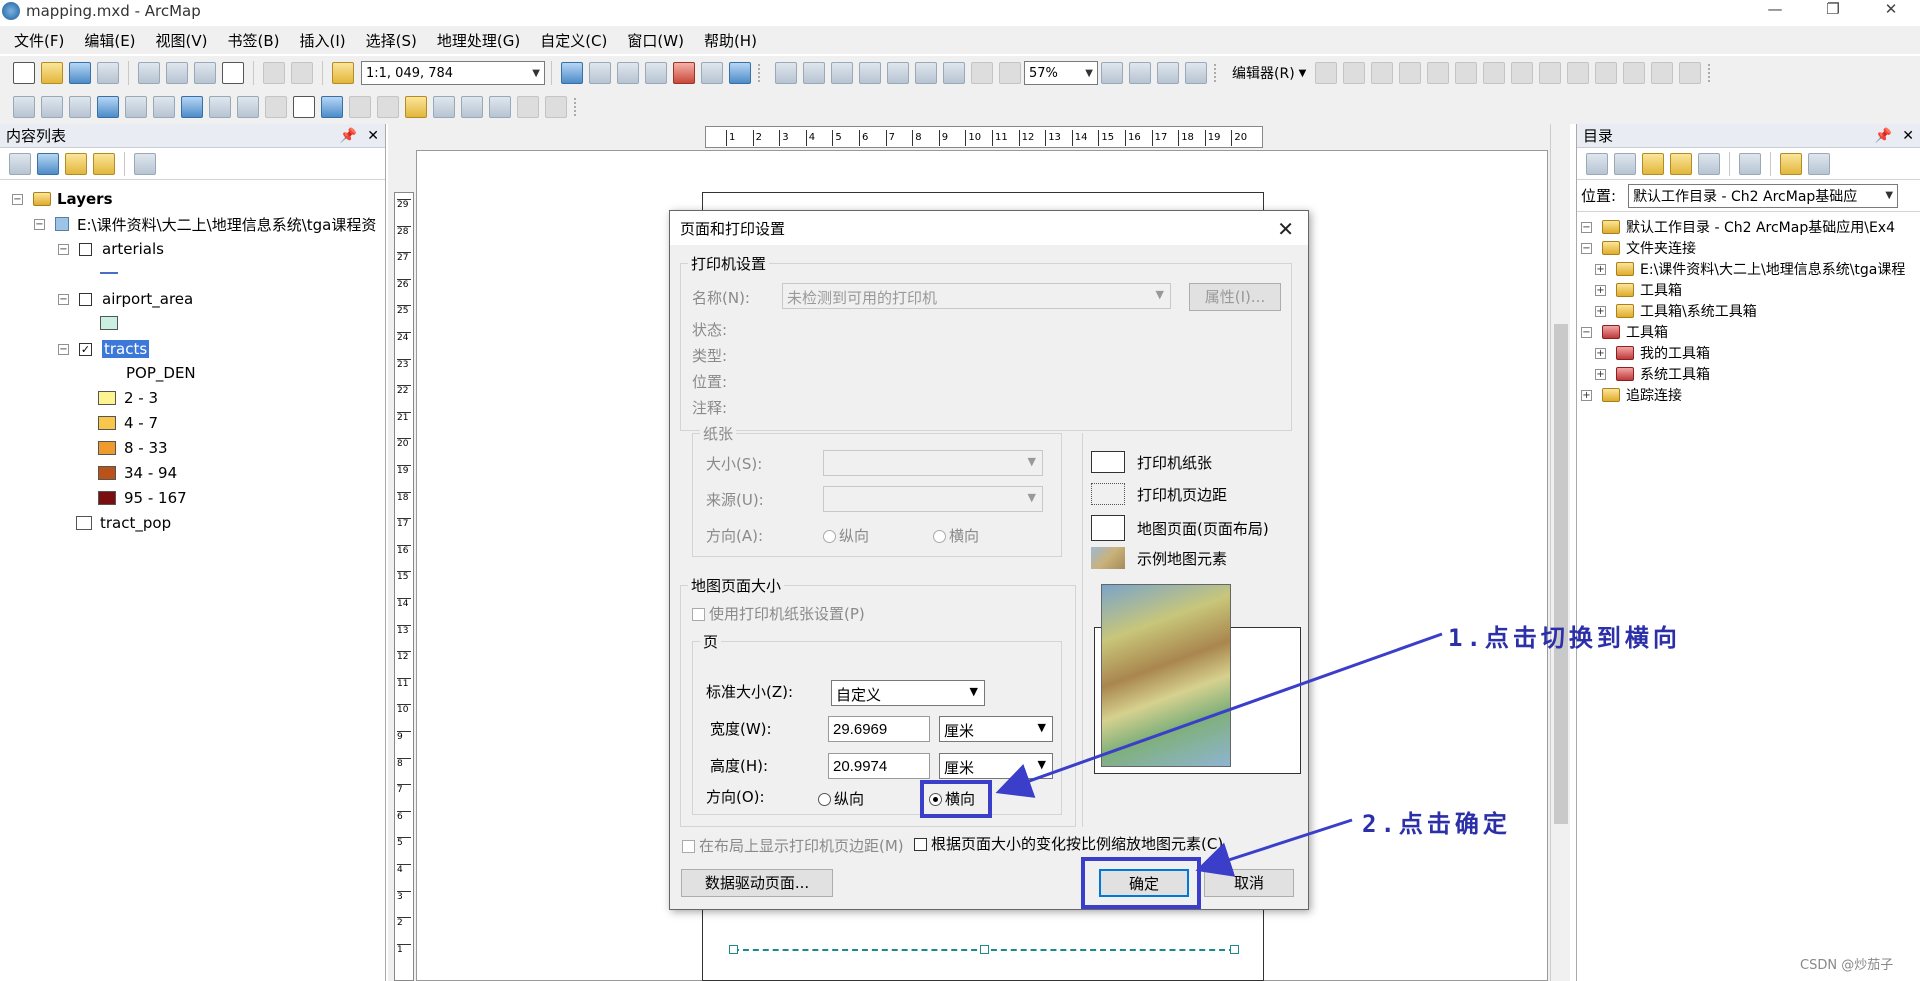 The image size is (1920, 981). I want to click on pan-icon, so click(80, 107).